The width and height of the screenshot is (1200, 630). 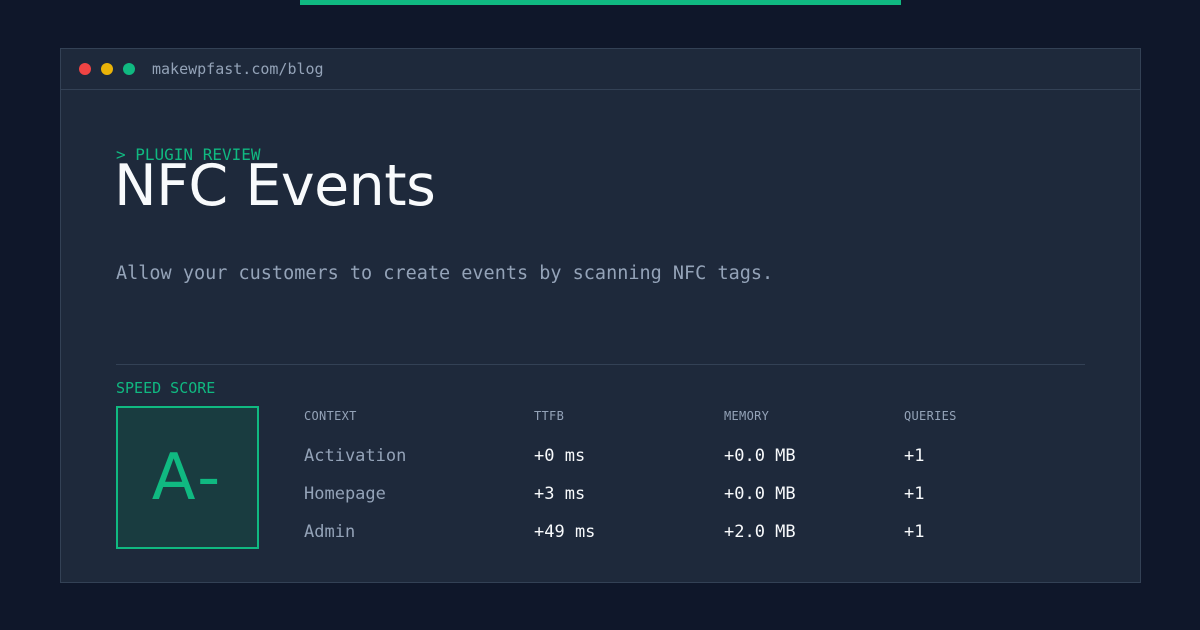 What do you see at coordinates (930, 416) in the screenshot?
I see `column-header-queries: QUERIES` at bounding box center [930, 416].